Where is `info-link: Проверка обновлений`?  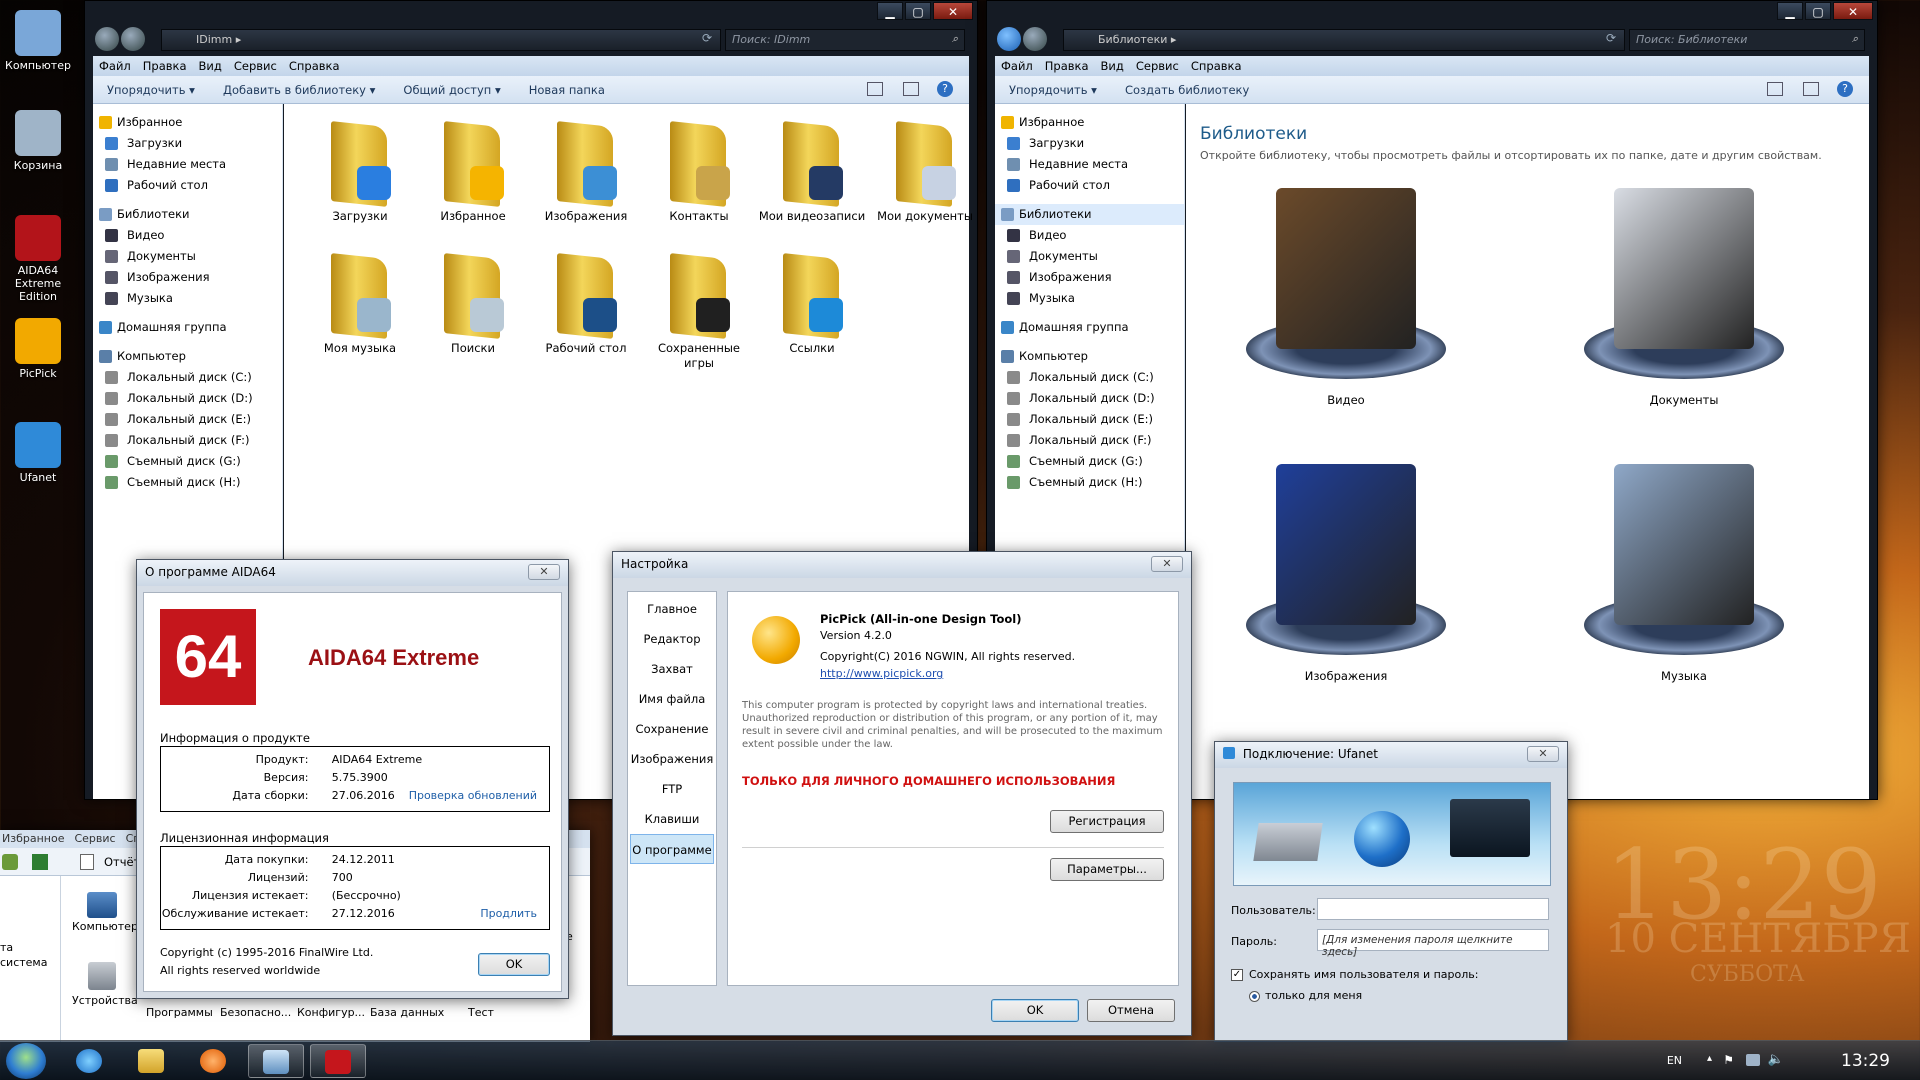 info-link: Проверка обновлений is located at coordinates (473, 796).